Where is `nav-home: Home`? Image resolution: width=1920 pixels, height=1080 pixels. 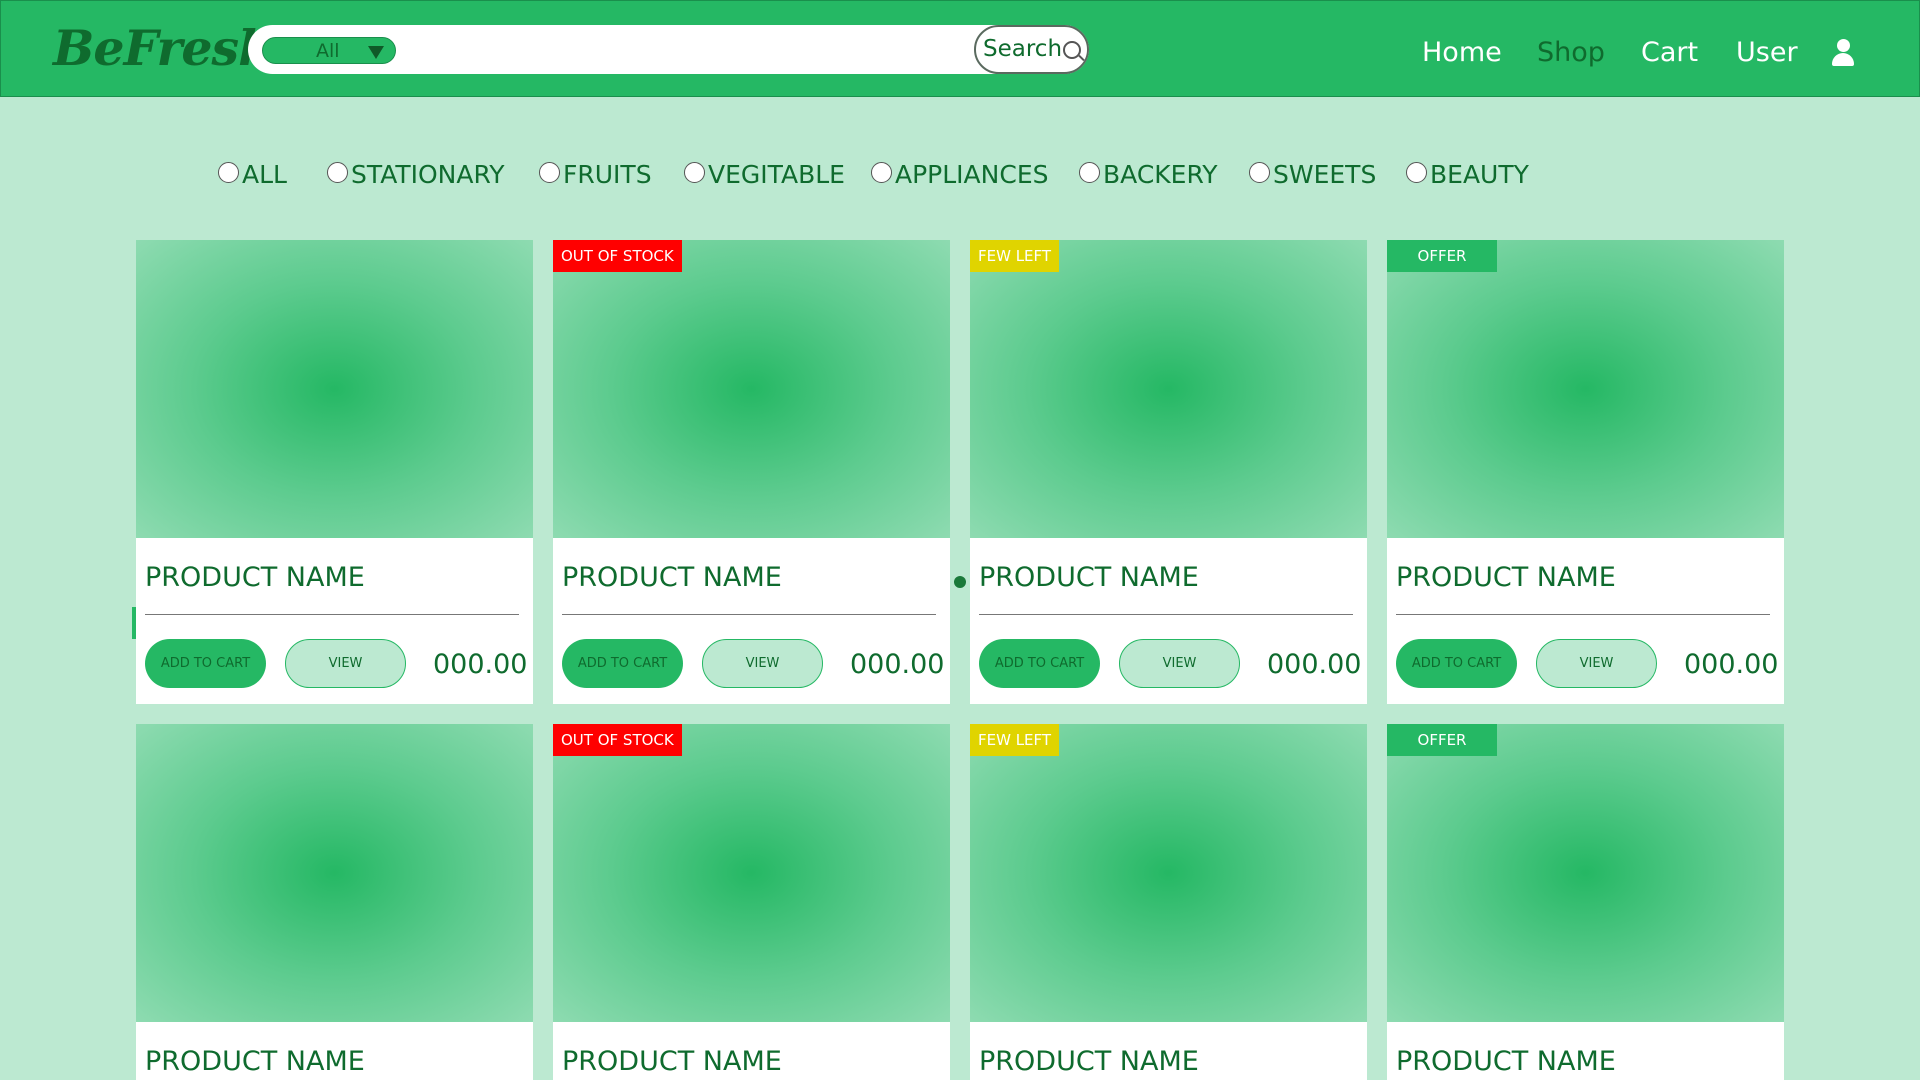
nav-home: Home is located at coordinates (1462, 52).